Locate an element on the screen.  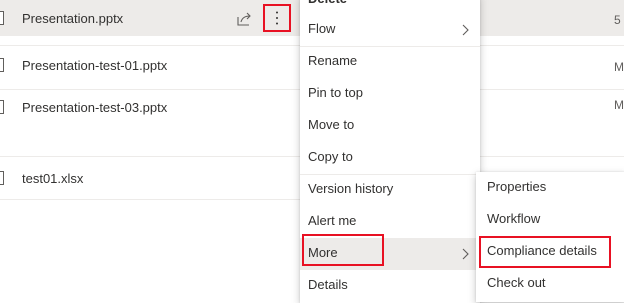
more-actions-button is located at coordinates (277, 18).